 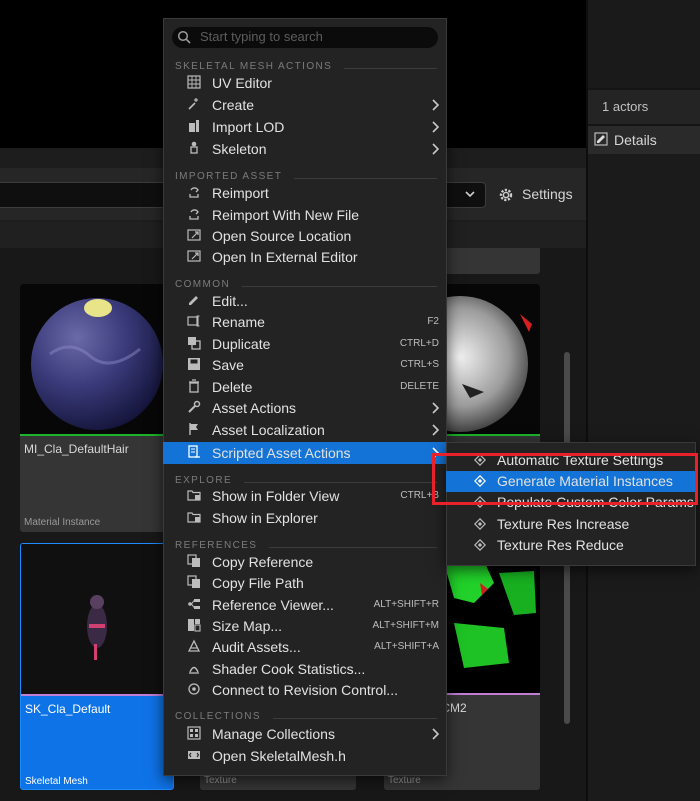 What do you see at coordinates (194, 645) in the screenshot?
I see `audit-icon` at bounding box center [194, 645].